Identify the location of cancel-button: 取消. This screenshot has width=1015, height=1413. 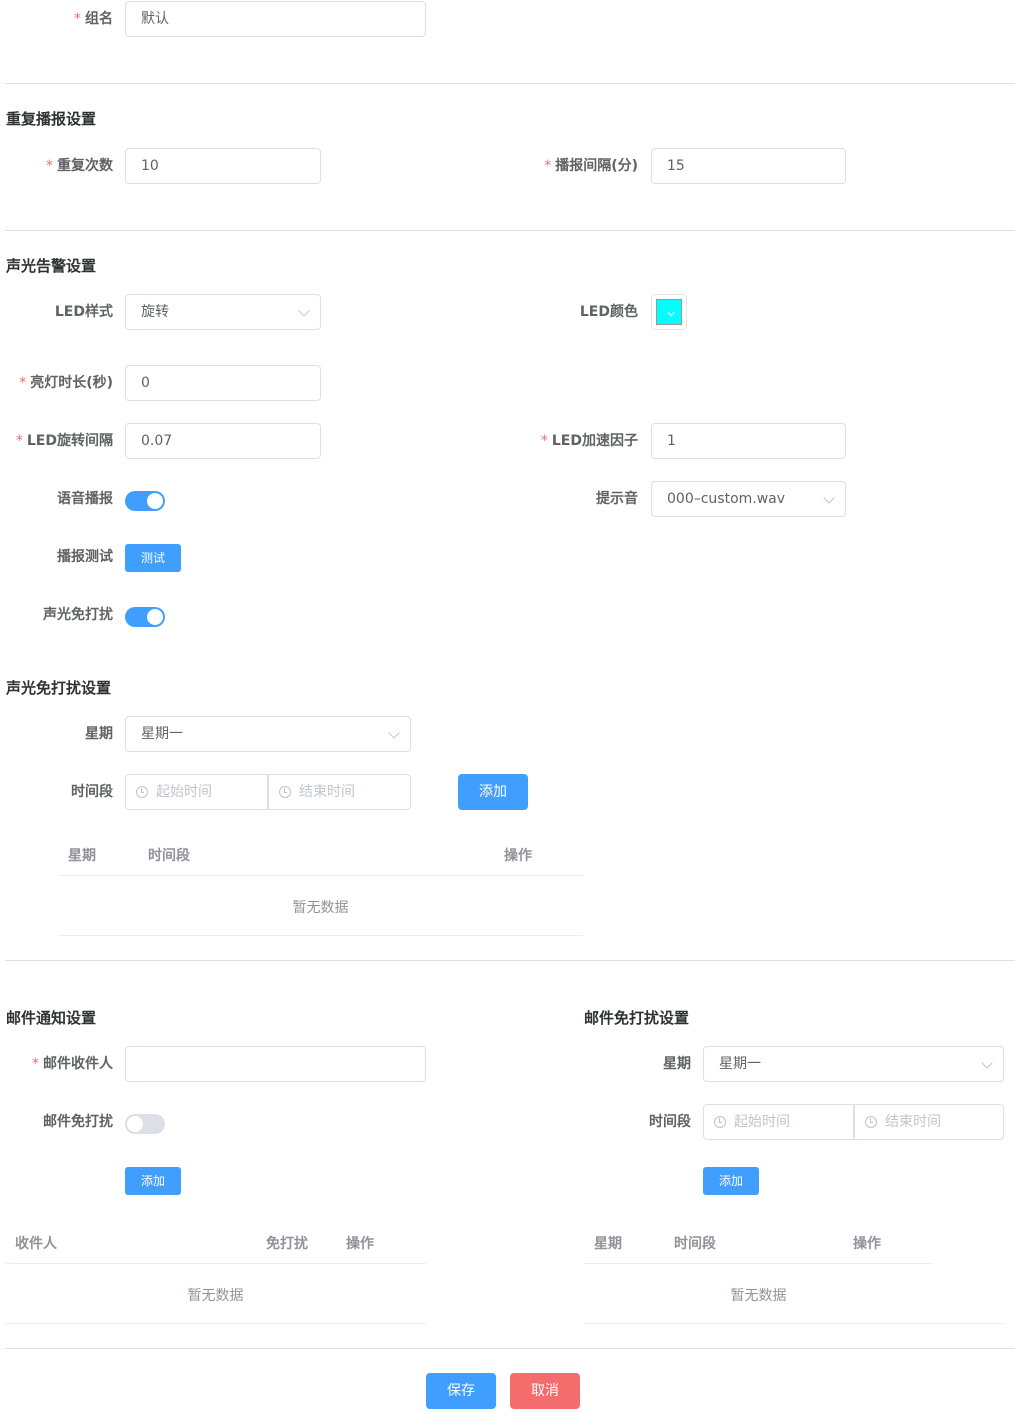
(545, 1391).